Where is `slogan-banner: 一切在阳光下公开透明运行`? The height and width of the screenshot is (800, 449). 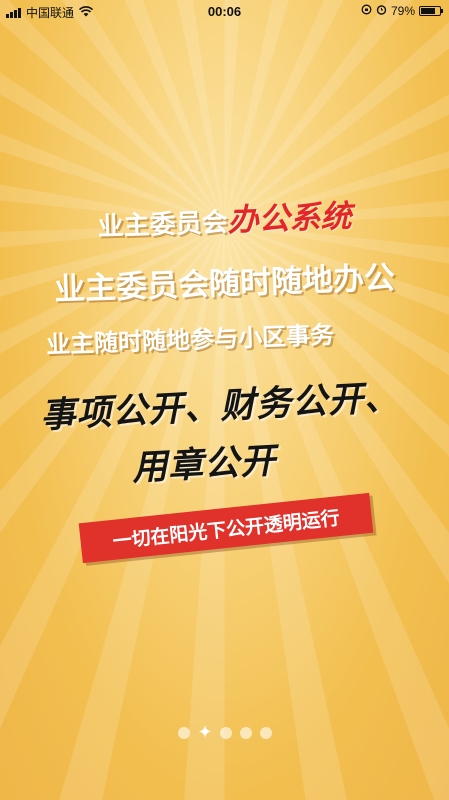
slogan-banner: 一切在阳光下公开透明运行 is located at coordinates (226, 528).